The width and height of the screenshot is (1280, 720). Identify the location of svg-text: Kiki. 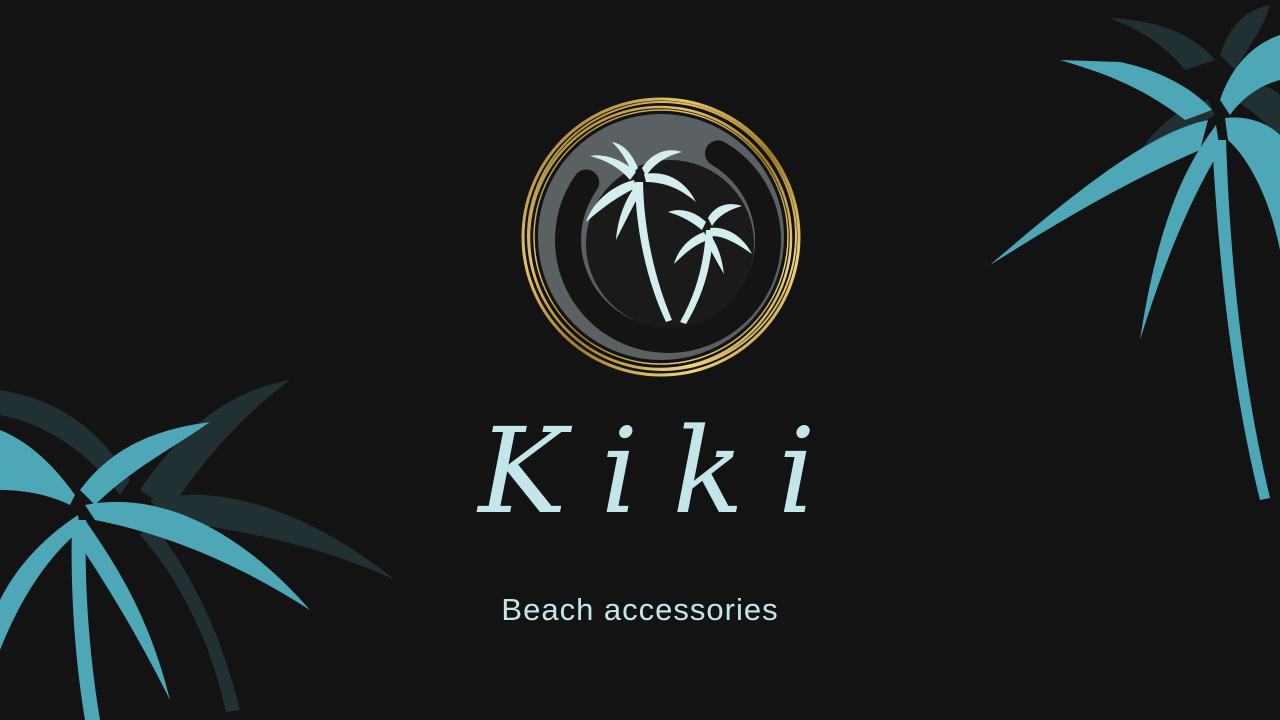
(662, 471).